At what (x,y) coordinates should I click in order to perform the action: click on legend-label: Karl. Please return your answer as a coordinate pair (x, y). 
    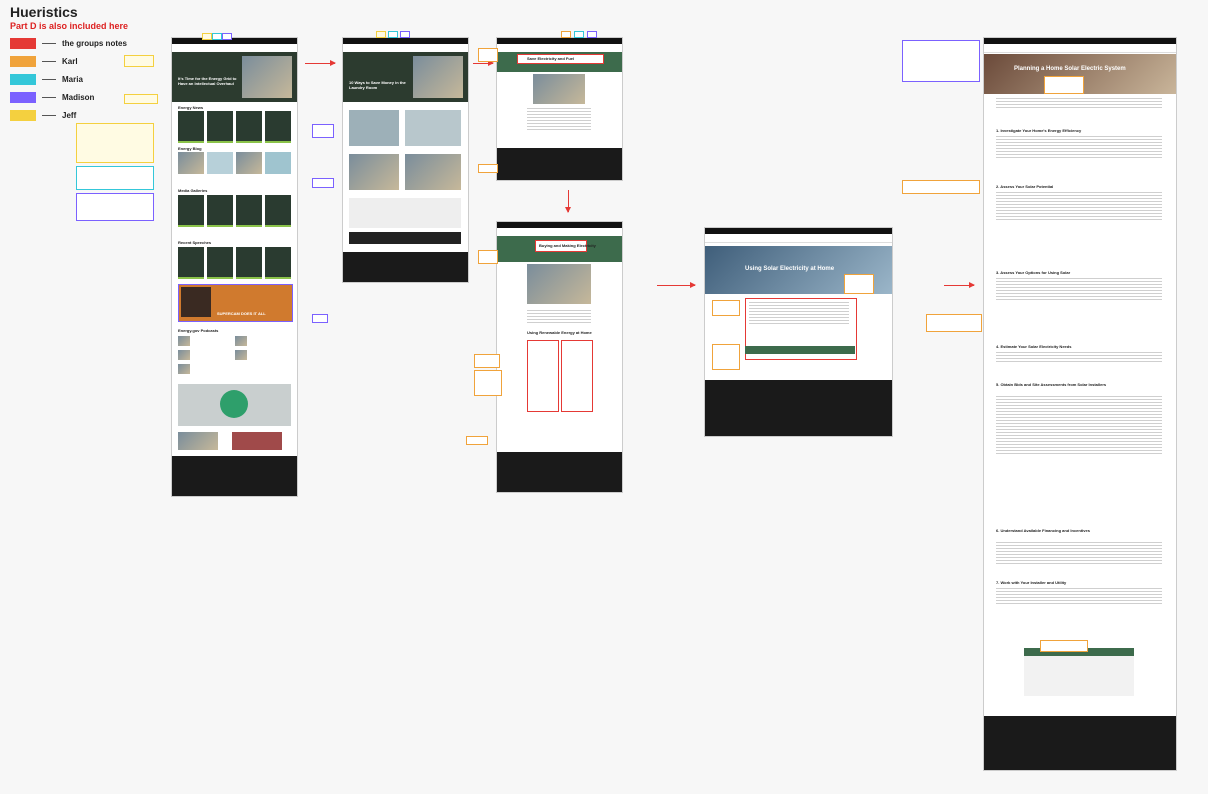
    Looking at the image, I should click on (70, 61).